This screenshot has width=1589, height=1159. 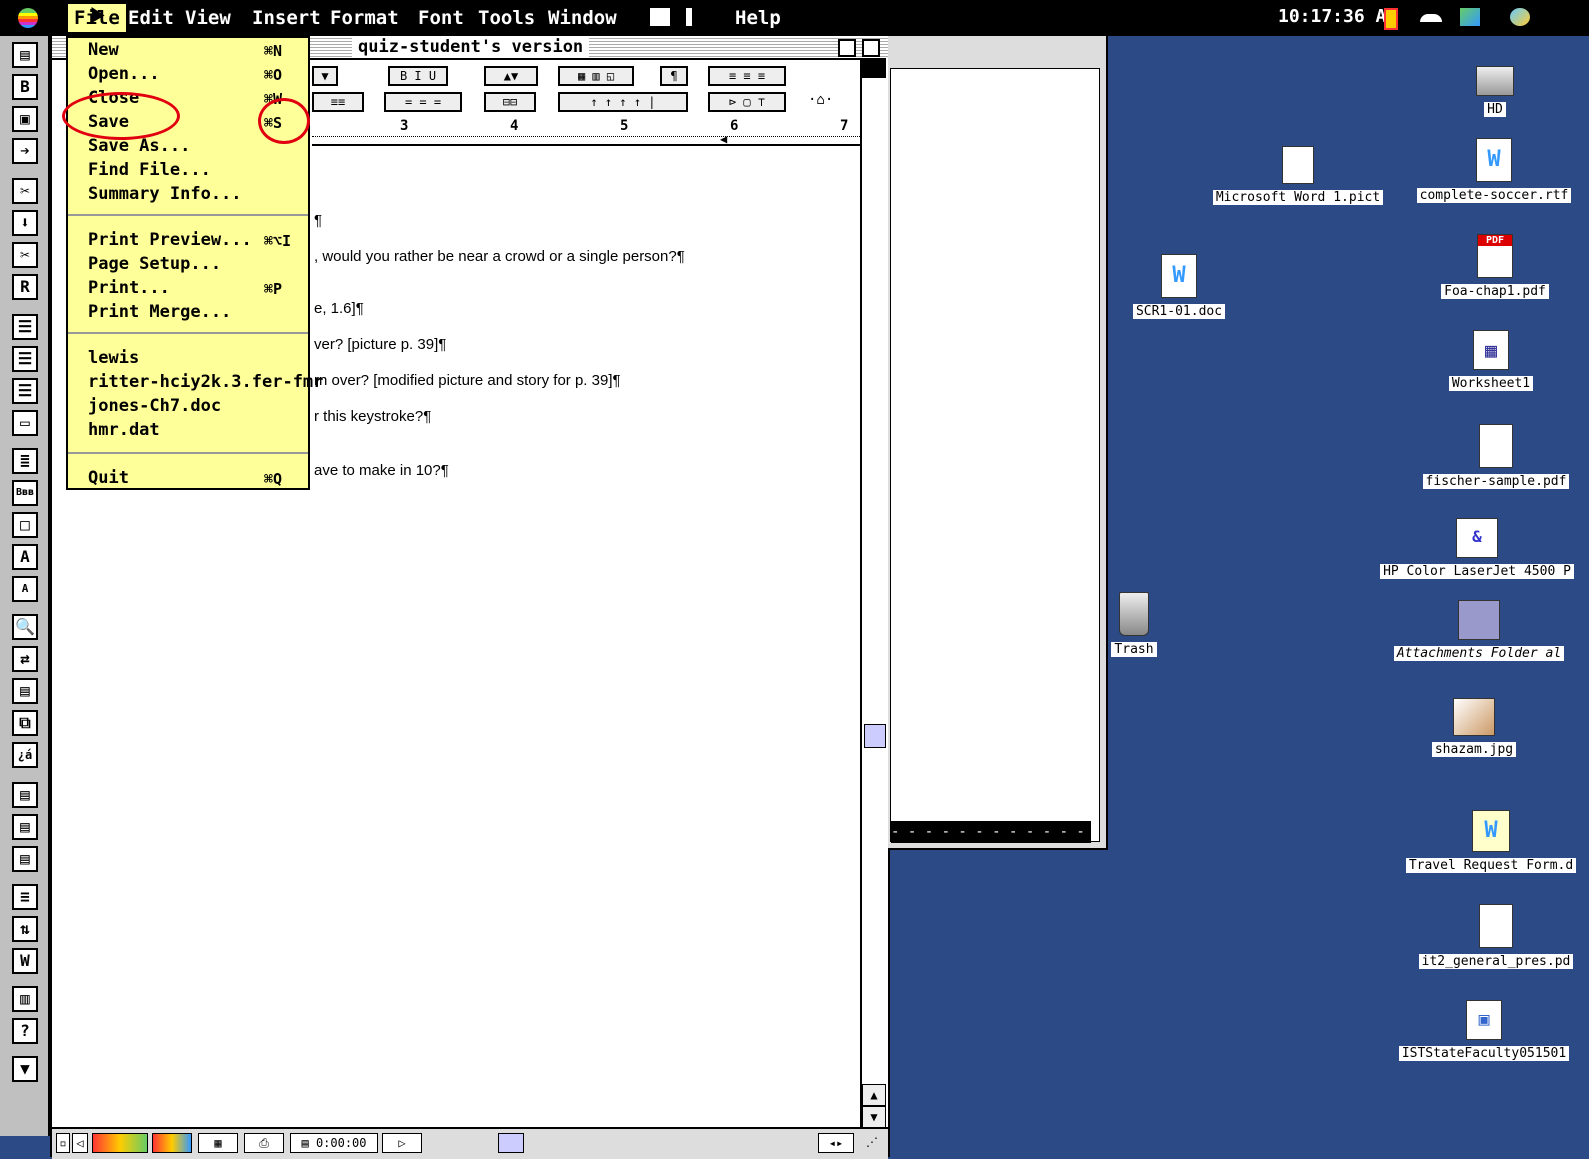 What do you see at coordinates (25, 557) in the screenshot?
I see `font-larger-button: A` at bounding box center [25, 557].